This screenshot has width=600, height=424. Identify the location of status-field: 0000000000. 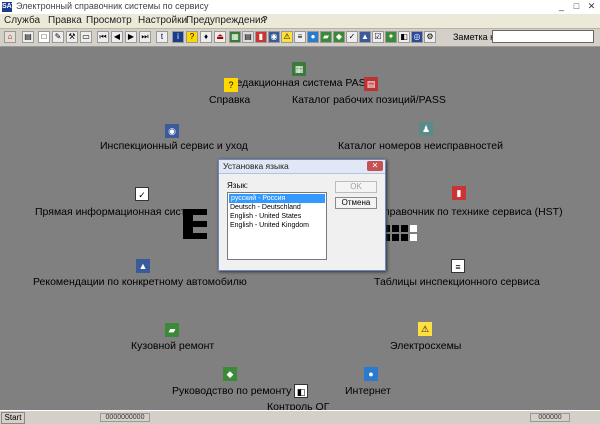
(125, 417).